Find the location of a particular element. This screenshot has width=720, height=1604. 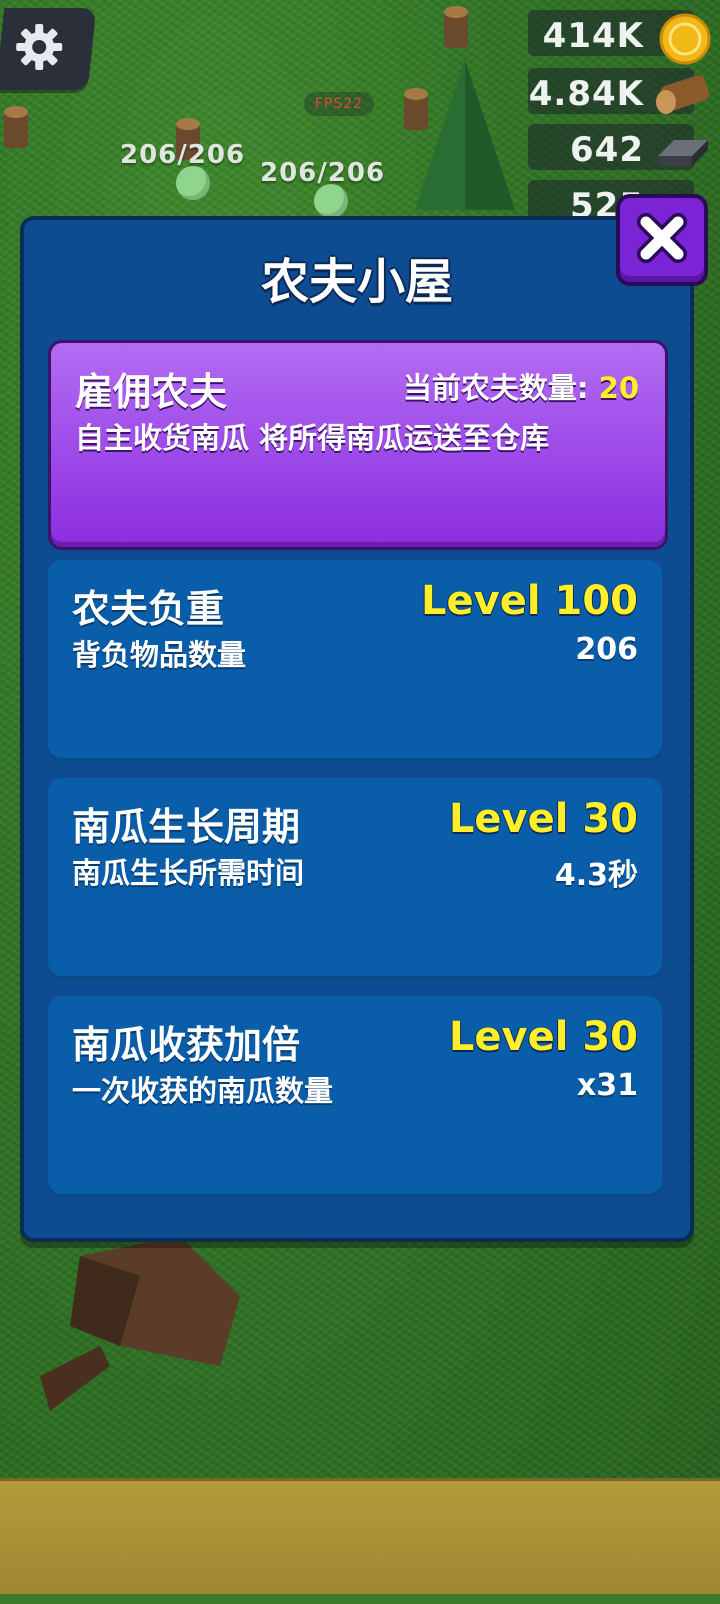

close-button is located at coordinates (662, 240).